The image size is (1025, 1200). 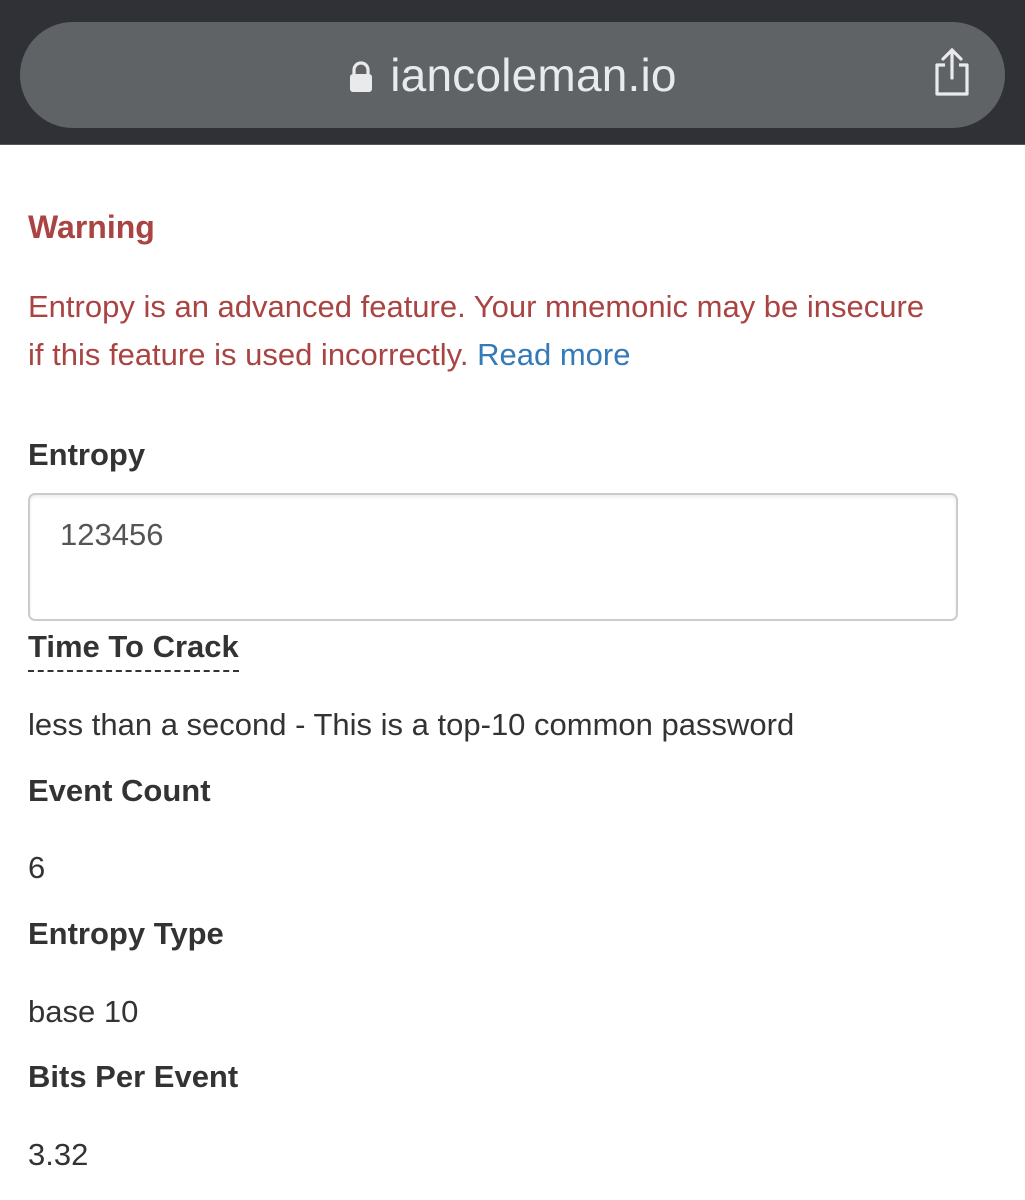 I want to click on event-count-label: Event Count, so click(x=119, y=790).